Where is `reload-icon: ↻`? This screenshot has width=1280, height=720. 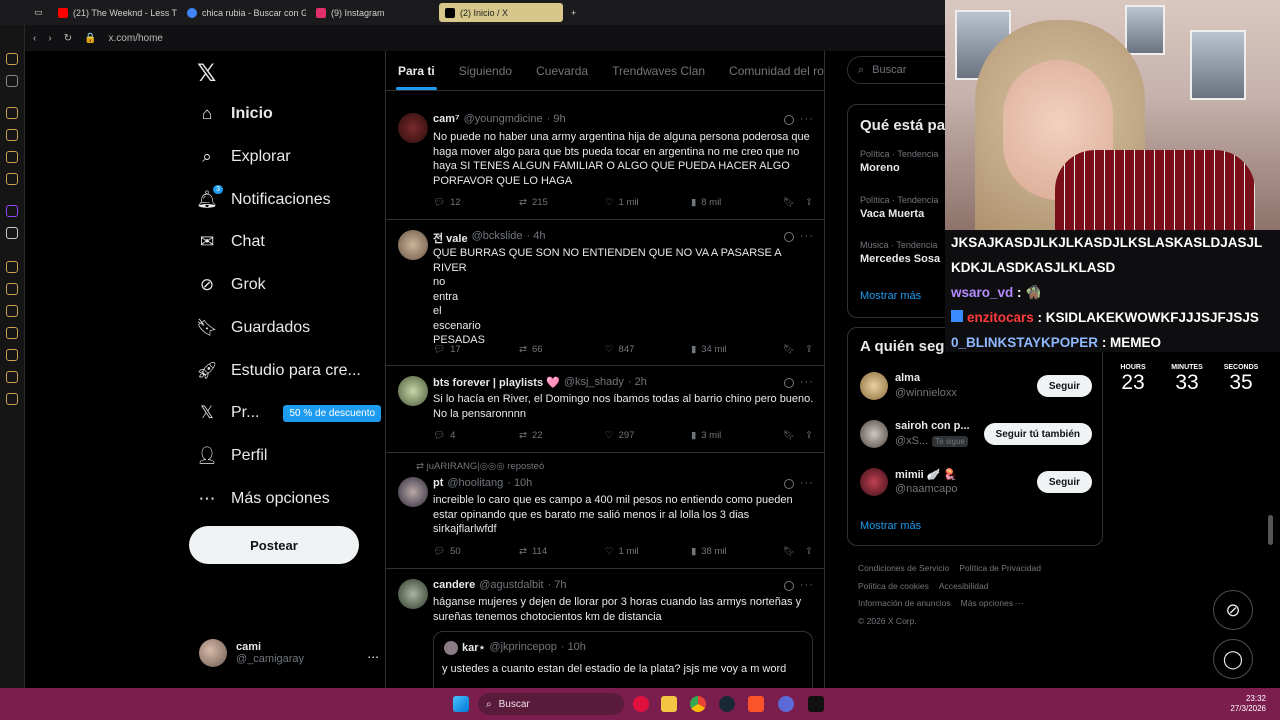
reload-icon: ↻ is located at coordinates (68, 38).